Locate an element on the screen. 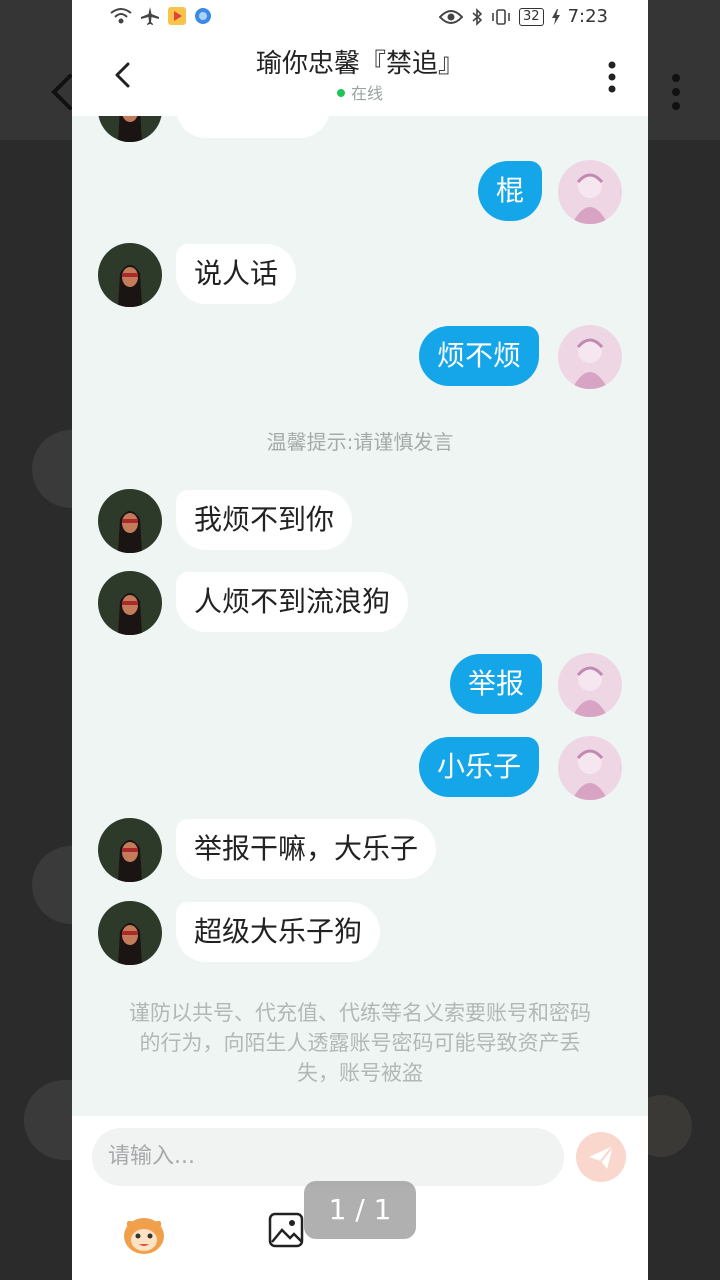 This screenshot has height=1280, width=720. send-button is located at coordinates (601, 1157).